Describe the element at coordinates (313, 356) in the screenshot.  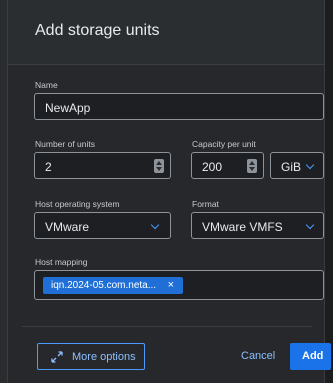
I see `add-button-label: Add` at that location.